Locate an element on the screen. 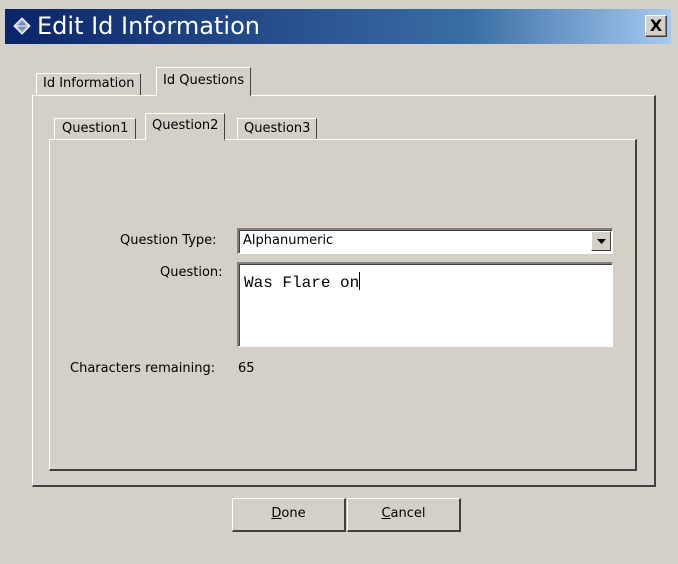  window-title: Edit Id Information is located at coordinates (148, 26).